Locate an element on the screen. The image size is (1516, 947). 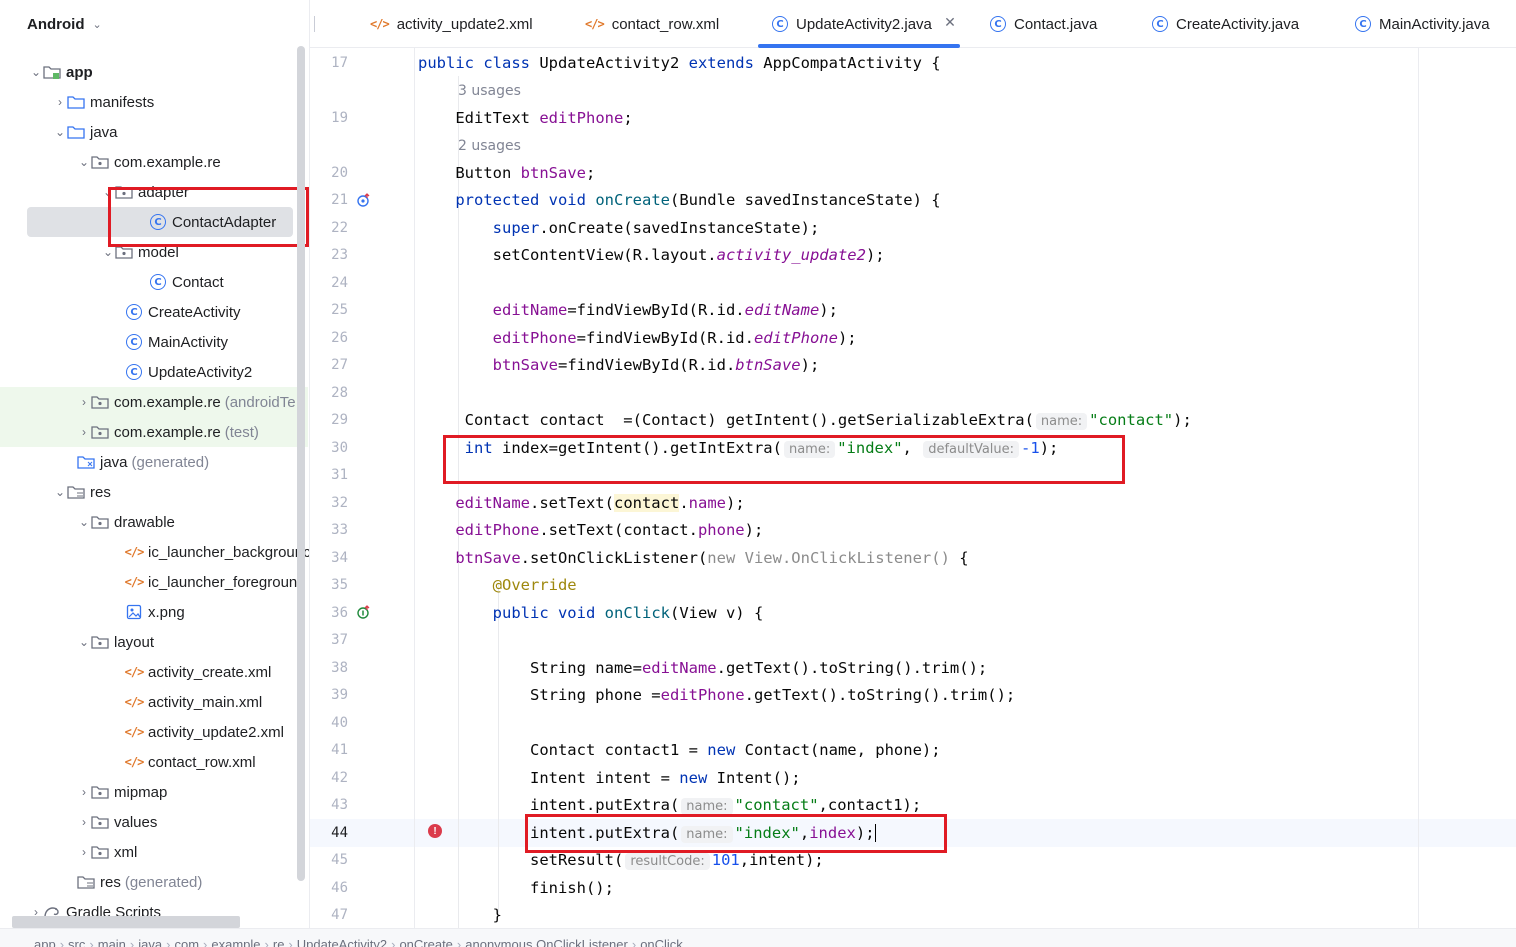
tree-item-package-test: › com.example.re (test) is located at coordinates (154, 432).